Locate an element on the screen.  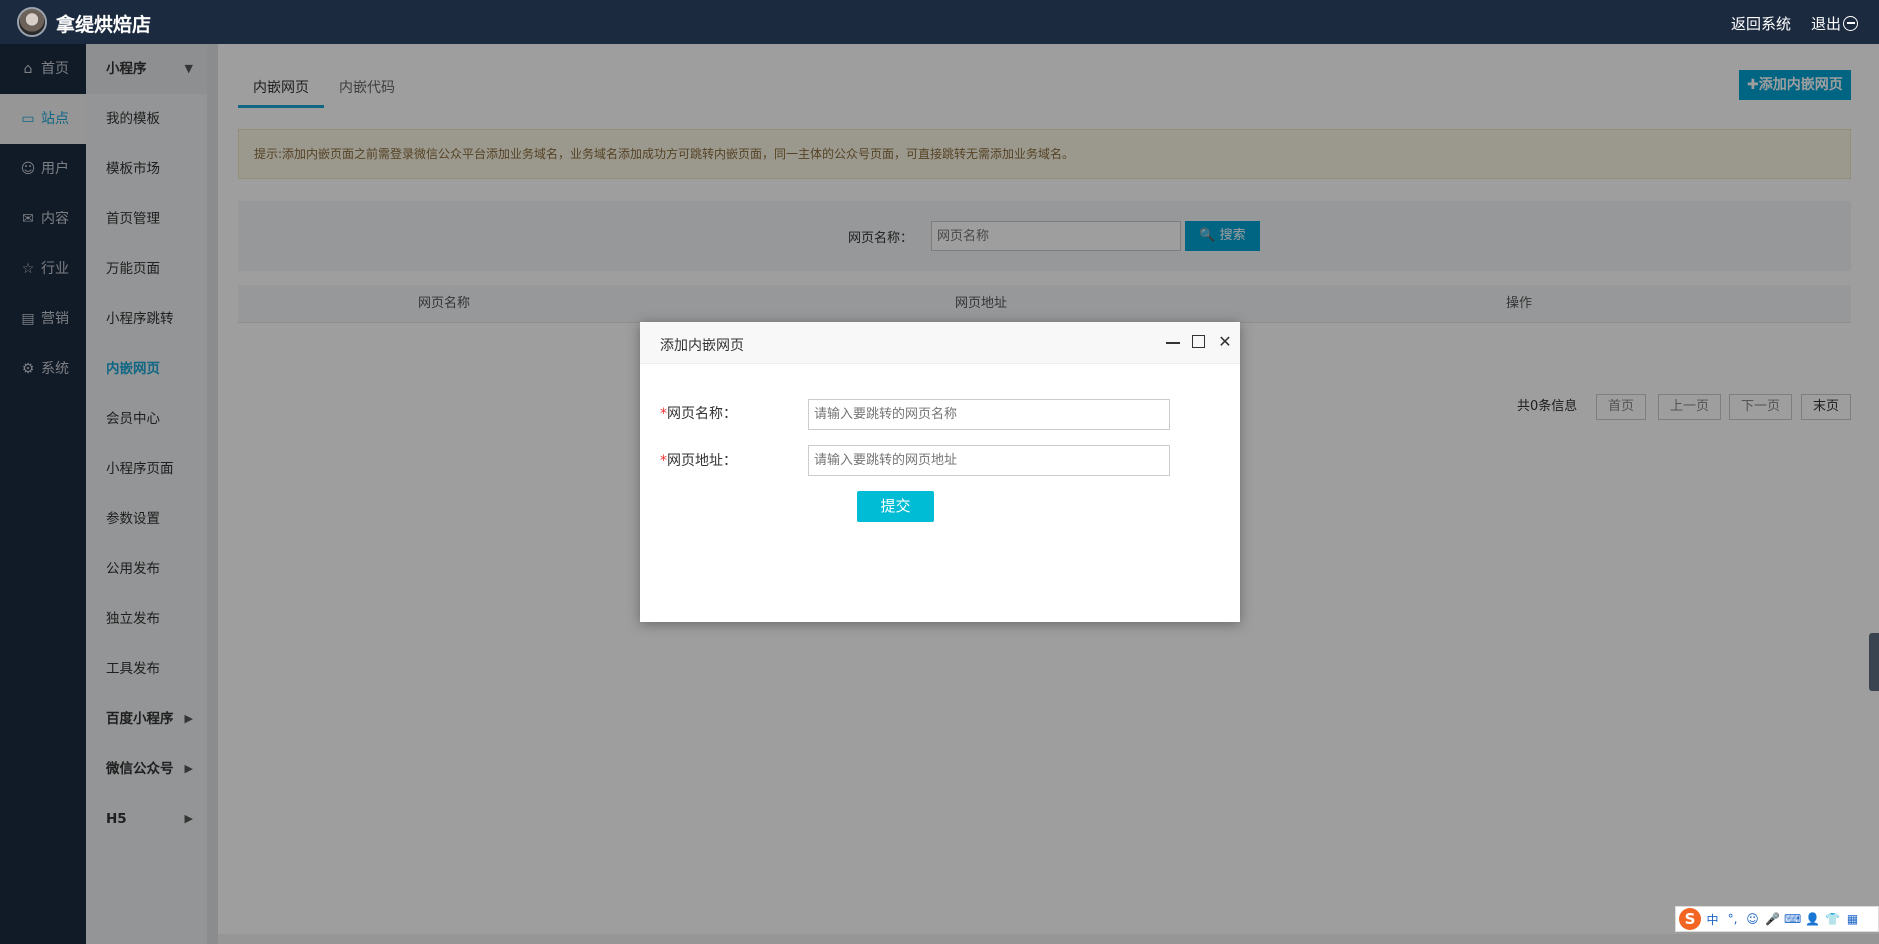
back-to-system-link: 返回系统 is located at coordinates (1761, 23).